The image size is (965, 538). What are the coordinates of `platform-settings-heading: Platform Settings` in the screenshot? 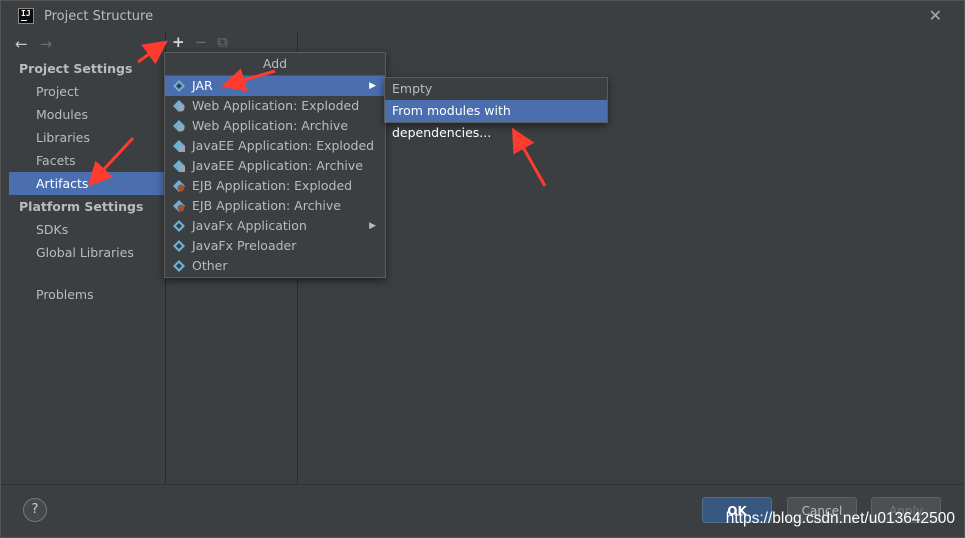 It's located at (81, 206).